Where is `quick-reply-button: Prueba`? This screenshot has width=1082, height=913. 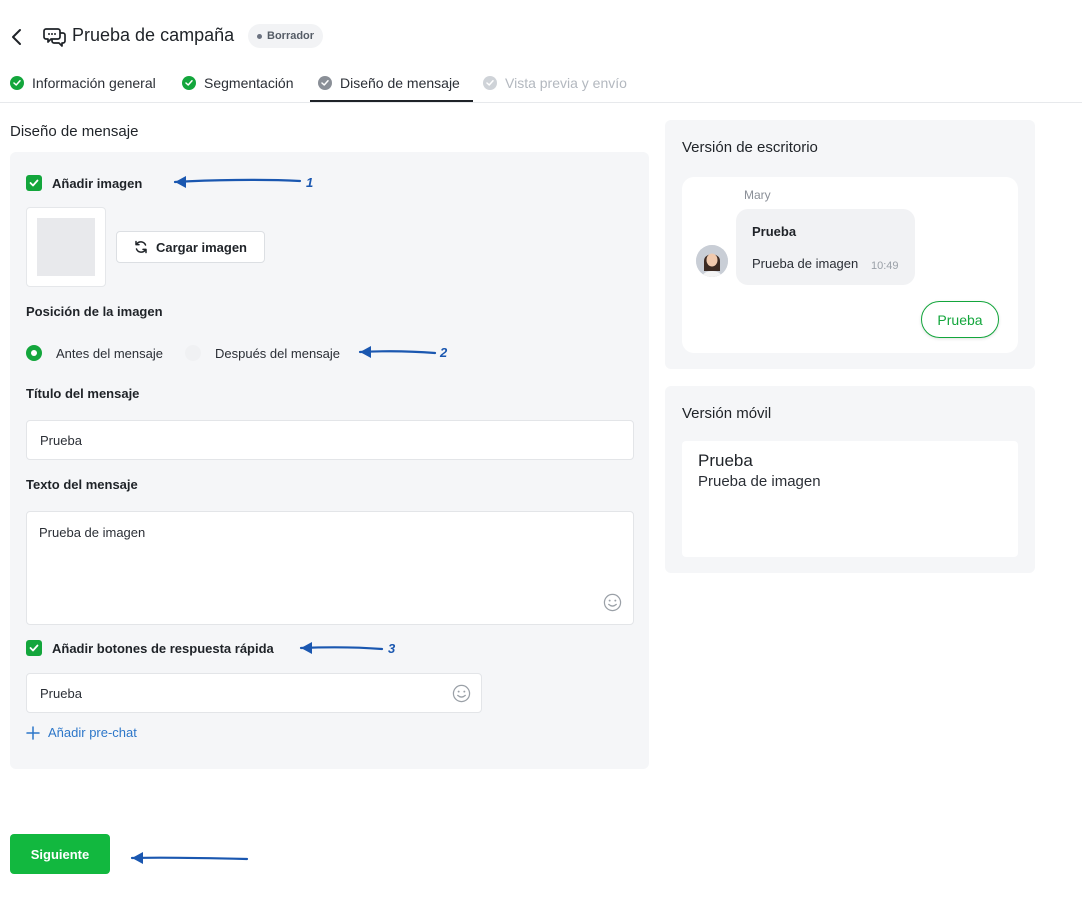 quick-reply-button: Prueba is located at coordinates (960, 319).